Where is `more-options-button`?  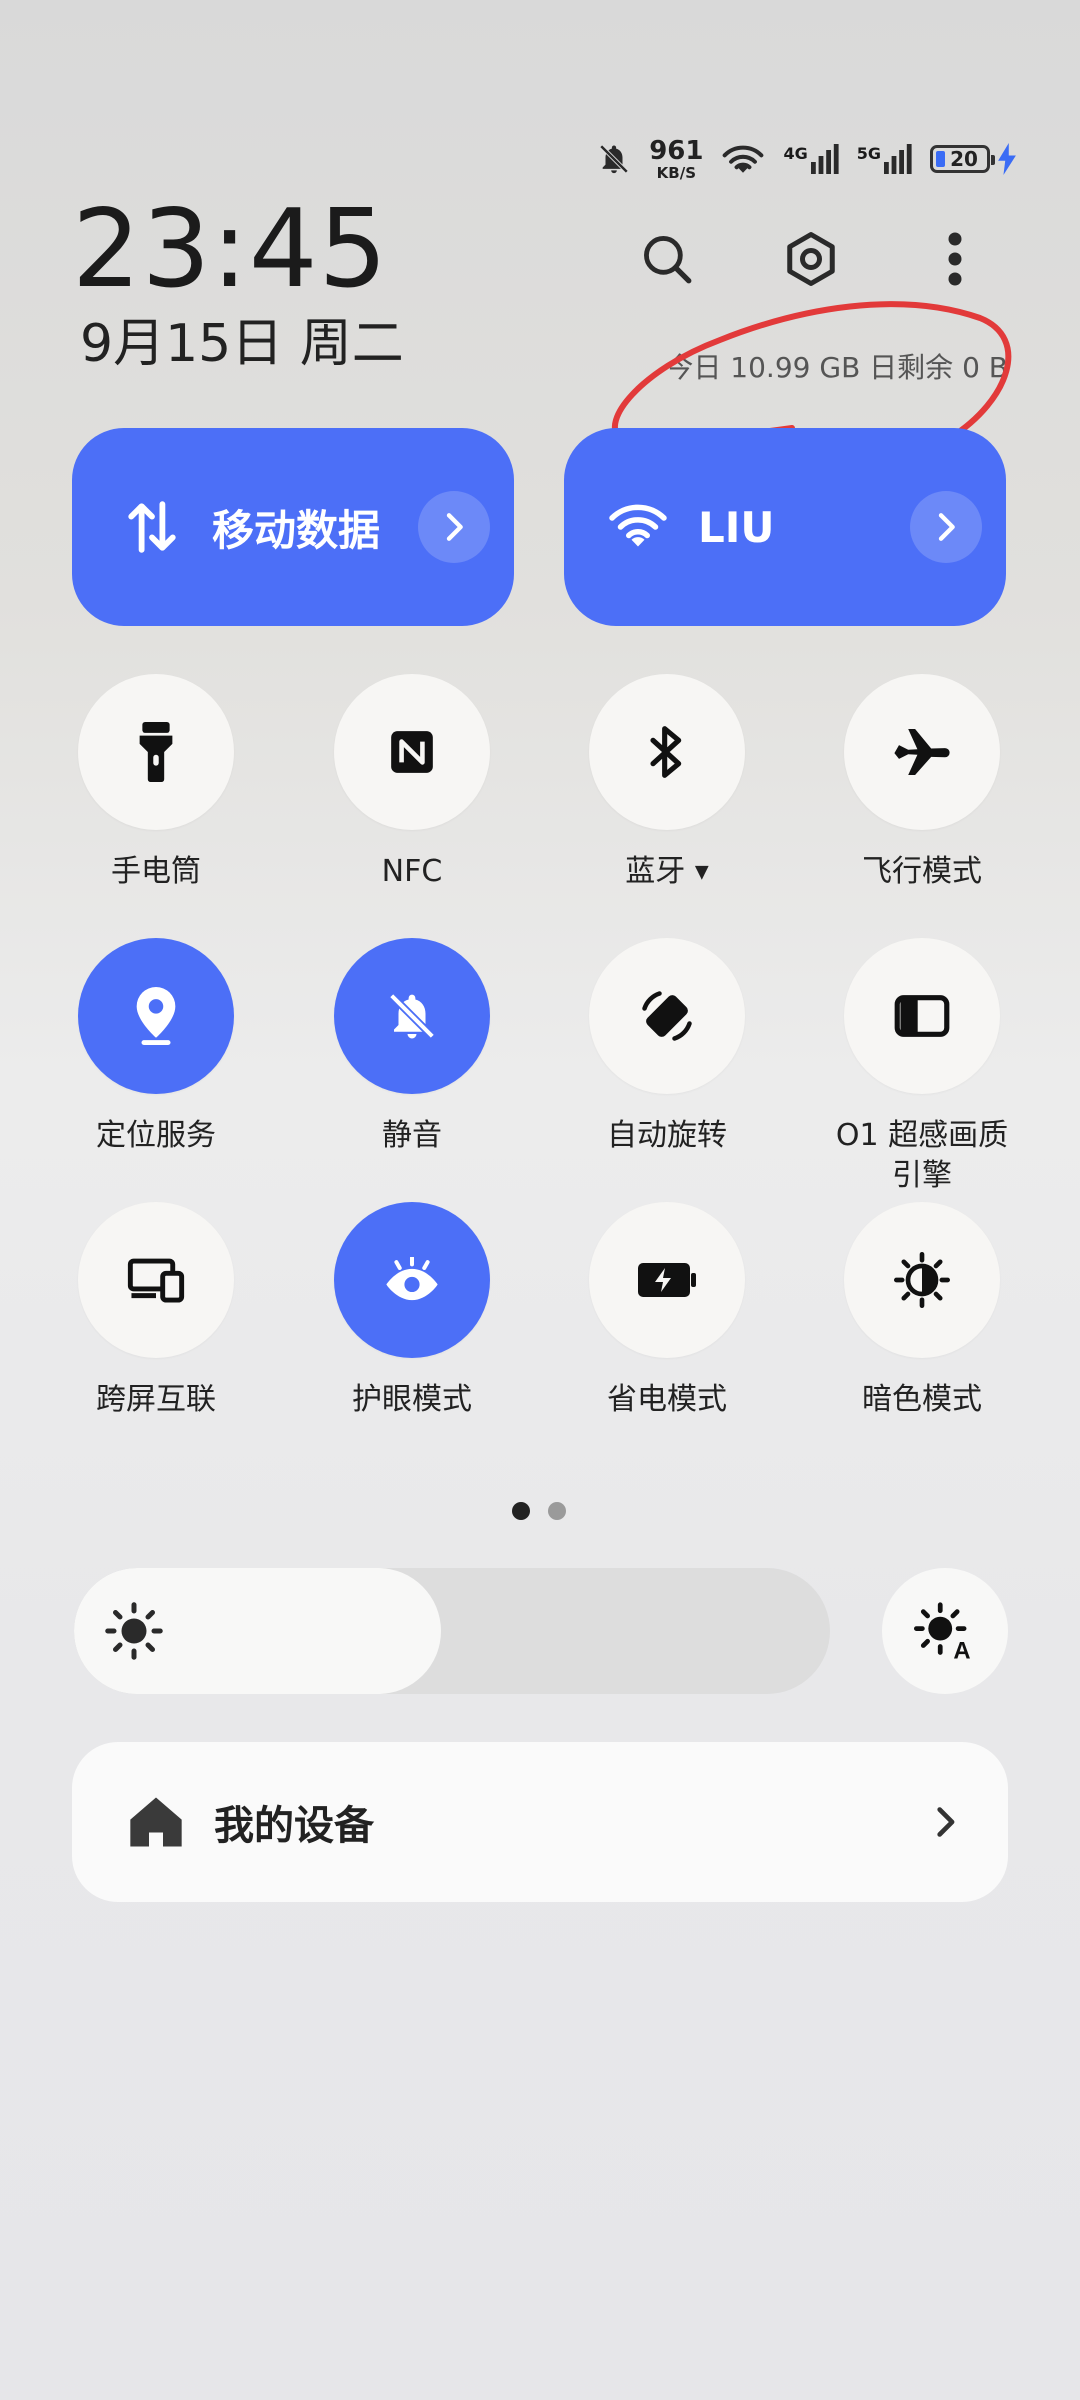 more-options-button is located at coordinates (955, 259).